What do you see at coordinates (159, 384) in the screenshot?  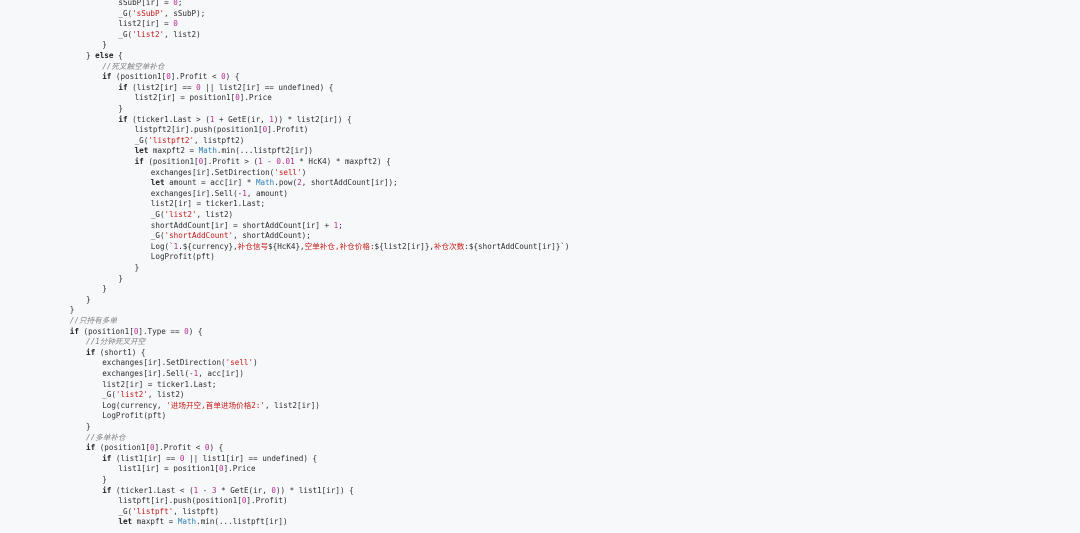 I see `code-token: list2[ir] = ticker1.Last;` at bounding box center [159, 384].